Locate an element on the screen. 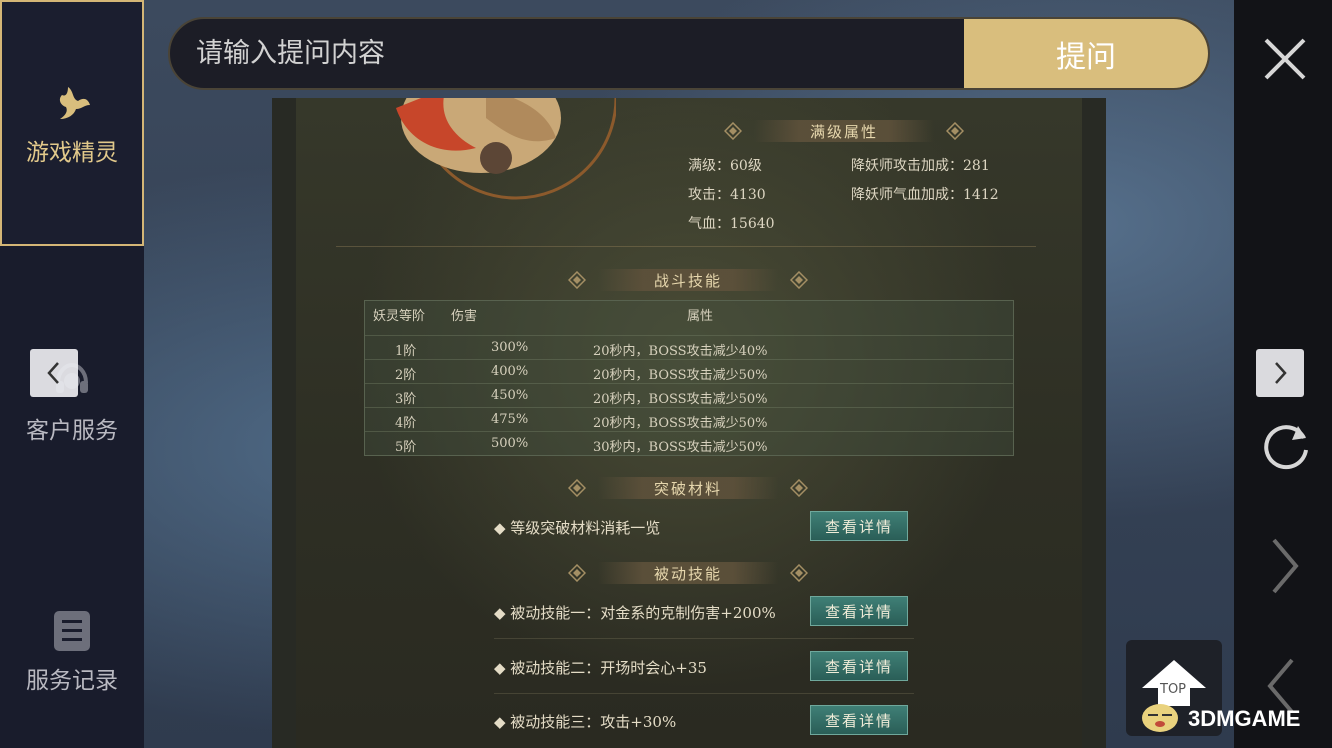  sidebar-item-label: 游戏精灵 is located at coordinates (72, 153).